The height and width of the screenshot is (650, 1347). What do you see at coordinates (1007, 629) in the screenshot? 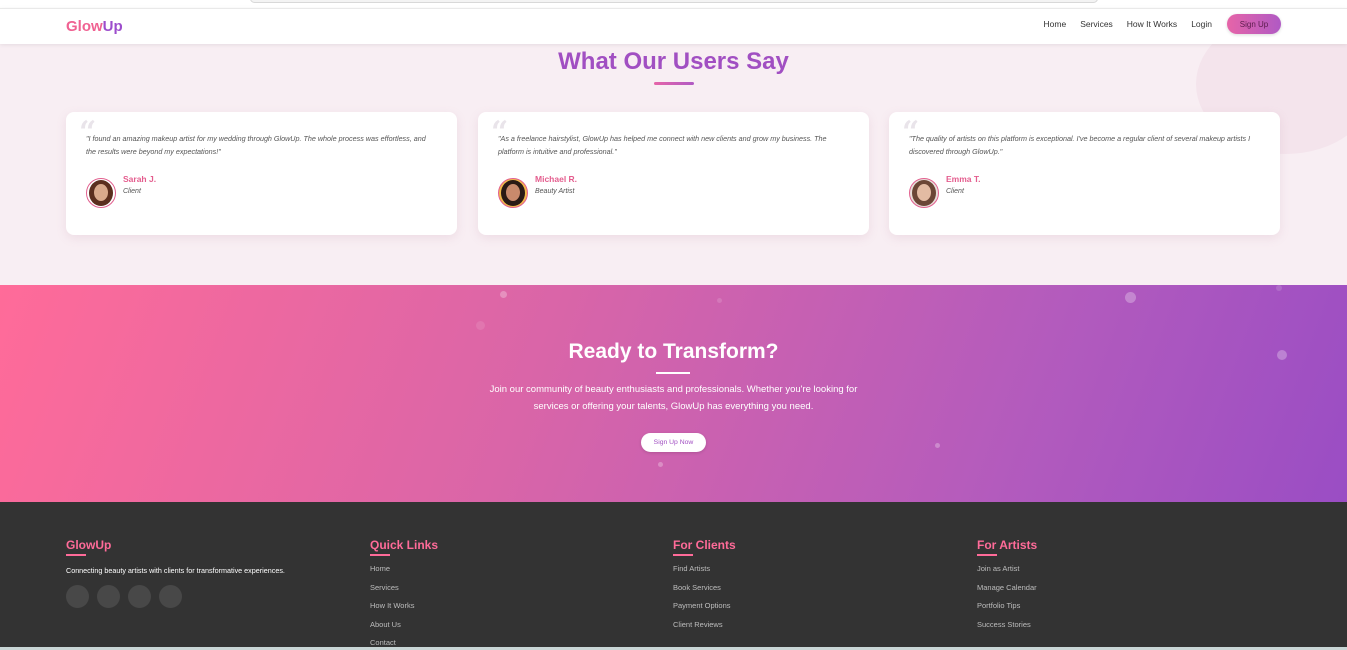
I see `footer-link-success-stories: Success Stories` at bounding box center [1007, 629].